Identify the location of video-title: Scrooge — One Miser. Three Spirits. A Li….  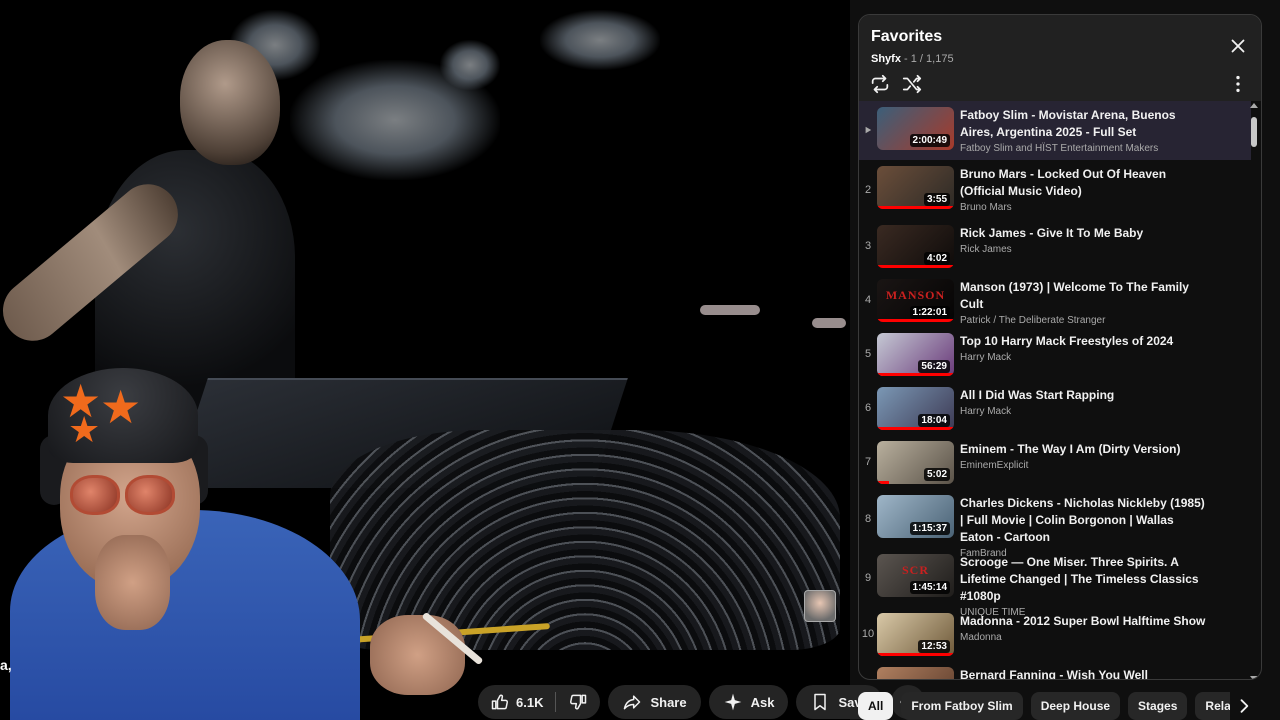
(1085, 579).